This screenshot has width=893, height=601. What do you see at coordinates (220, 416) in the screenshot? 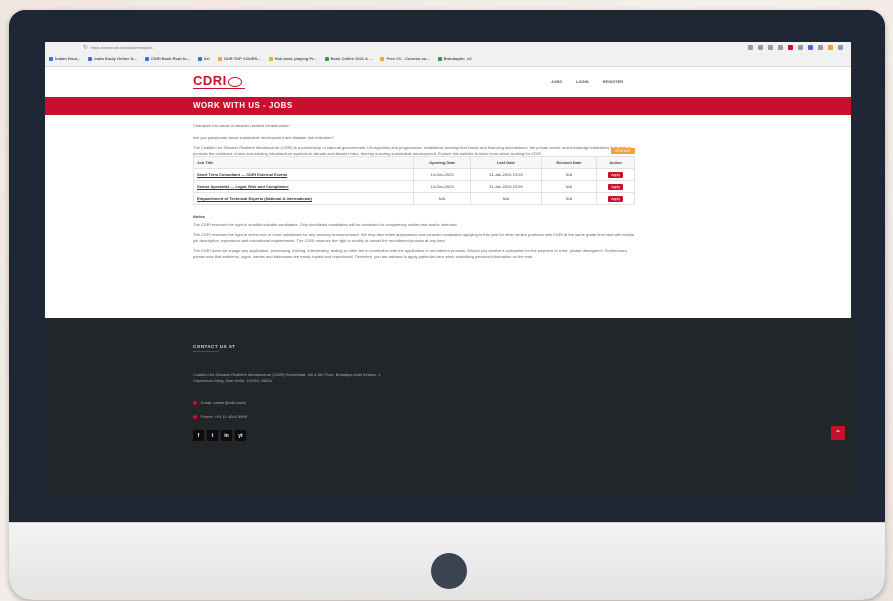
I see `footer-phone: Phone: +91 11 4044 5999` at bounding box center [220, 416].